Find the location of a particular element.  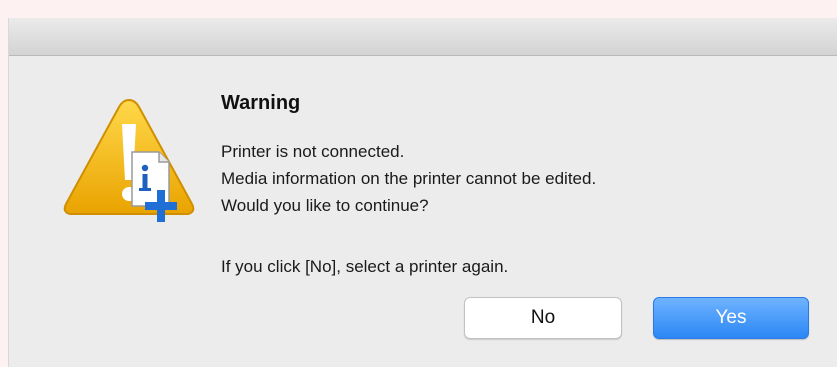

dialog-title: Warning is located at coordinates (261, 103).